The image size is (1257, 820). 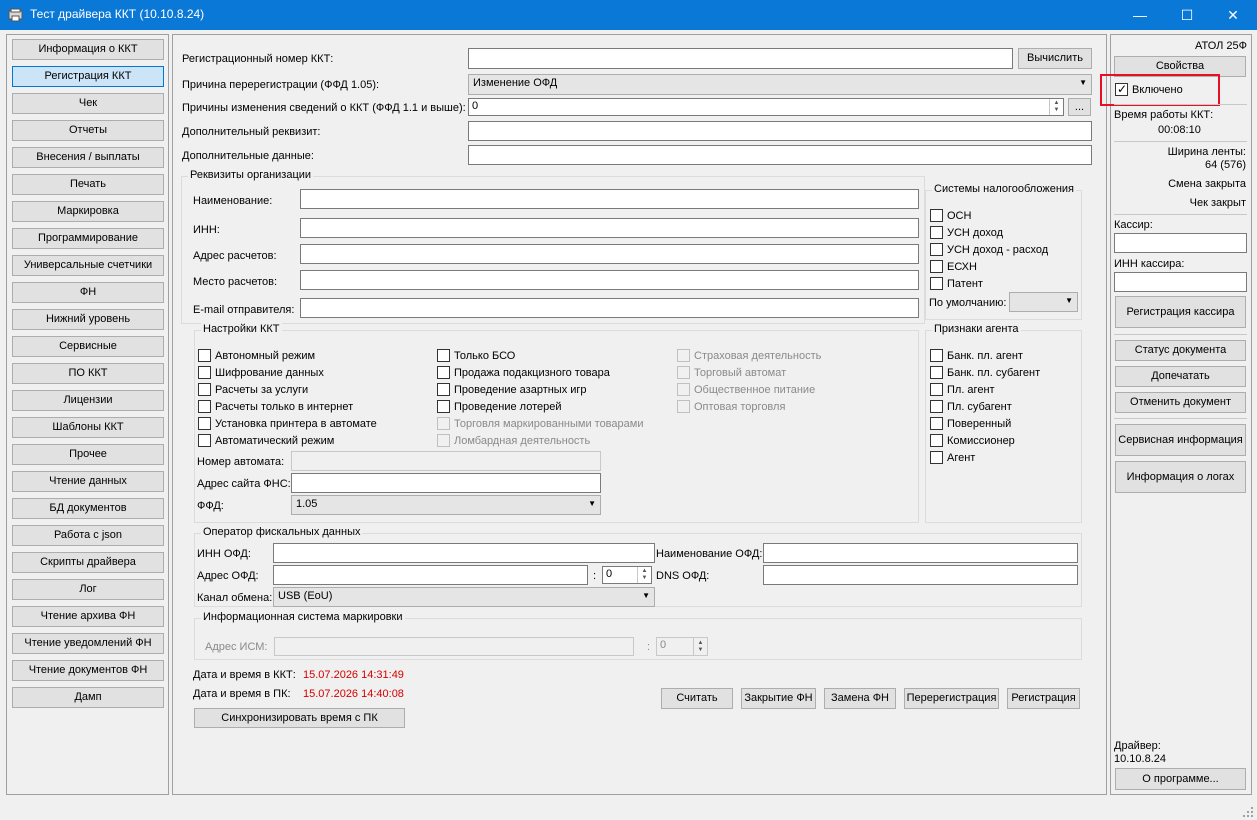 What do you see at coordinates (1180, 477) in the screenshot?
I see `log-info-button: Информация о логах` at bounding box center [1180, 477].